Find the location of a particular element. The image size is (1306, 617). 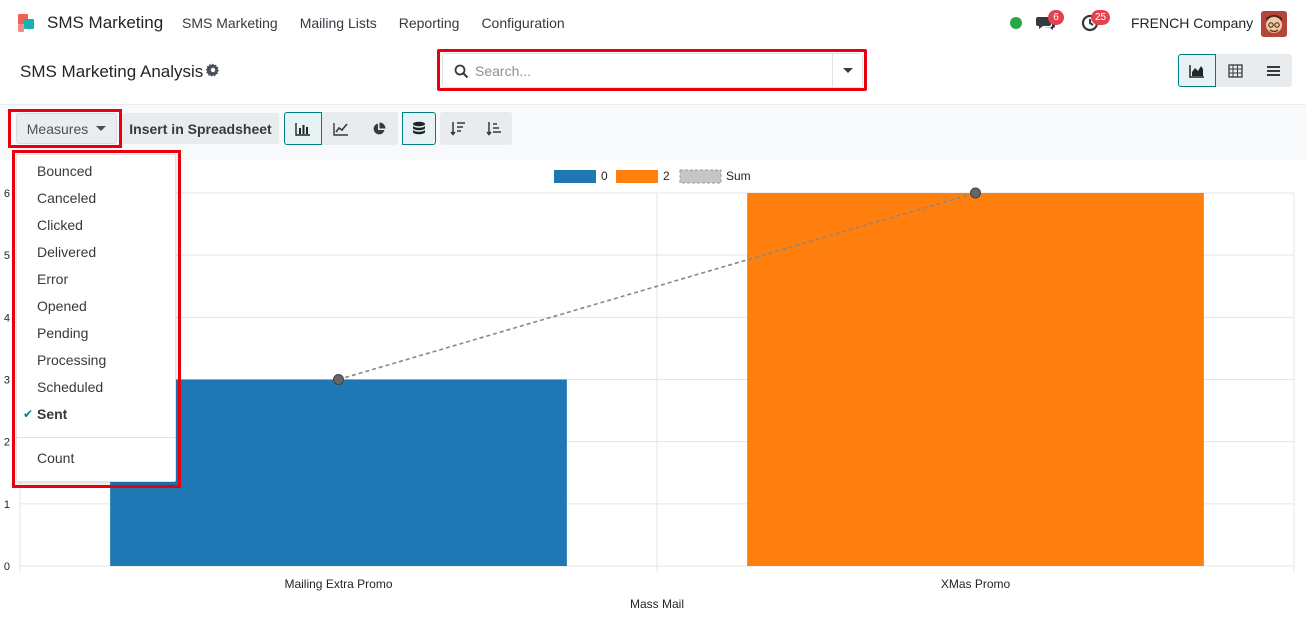

database-icon is located at coordinates (419, 128).